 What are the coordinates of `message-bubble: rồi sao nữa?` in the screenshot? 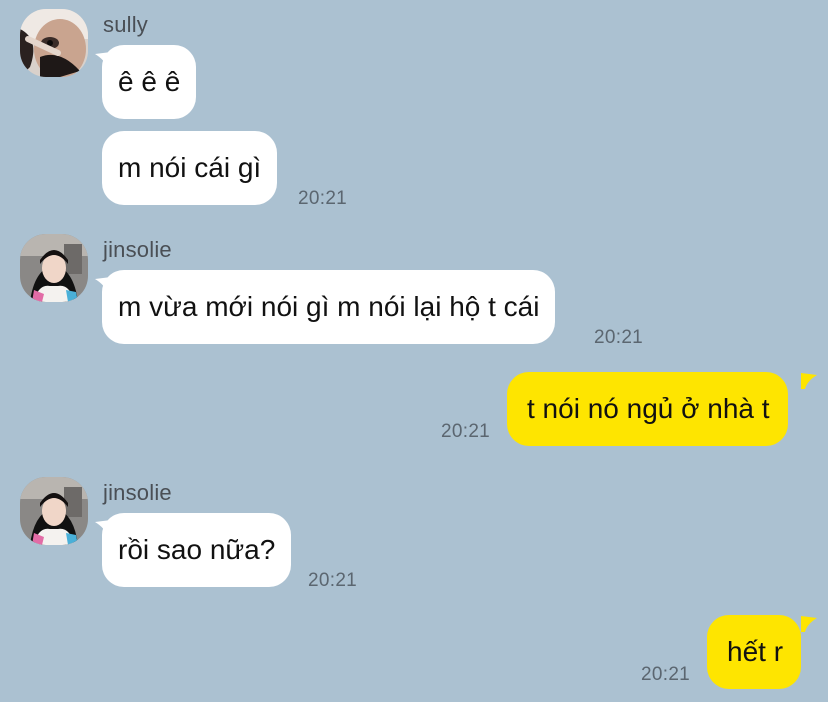 It's located at (197, 550).